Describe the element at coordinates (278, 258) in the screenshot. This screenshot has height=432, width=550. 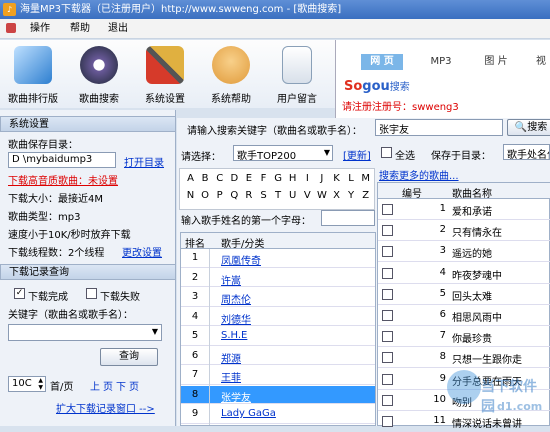
I see `singer-row: 1 凤凰传奇` at that location.